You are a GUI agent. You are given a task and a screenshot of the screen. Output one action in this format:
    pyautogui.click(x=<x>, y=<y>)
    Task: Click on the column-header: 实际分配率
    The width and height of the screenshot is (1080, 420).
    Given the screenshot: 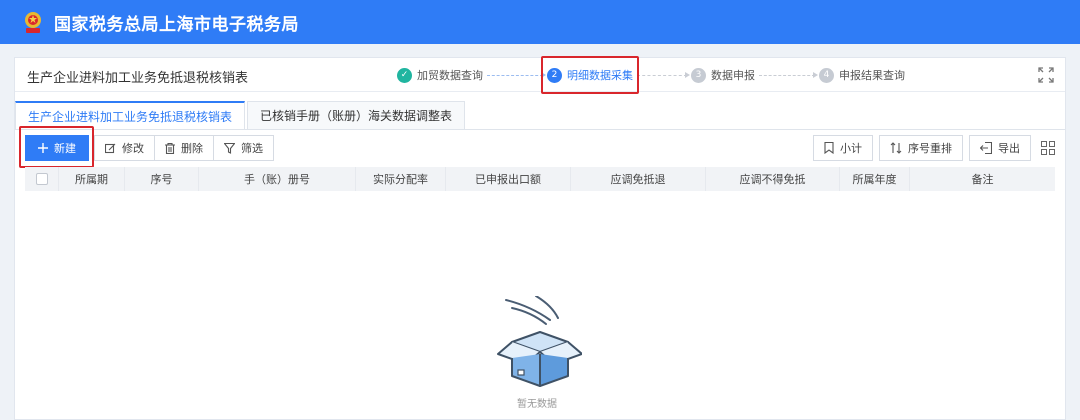 What is the action you would take?
    pyautogui.click(x=401, y=179)
    